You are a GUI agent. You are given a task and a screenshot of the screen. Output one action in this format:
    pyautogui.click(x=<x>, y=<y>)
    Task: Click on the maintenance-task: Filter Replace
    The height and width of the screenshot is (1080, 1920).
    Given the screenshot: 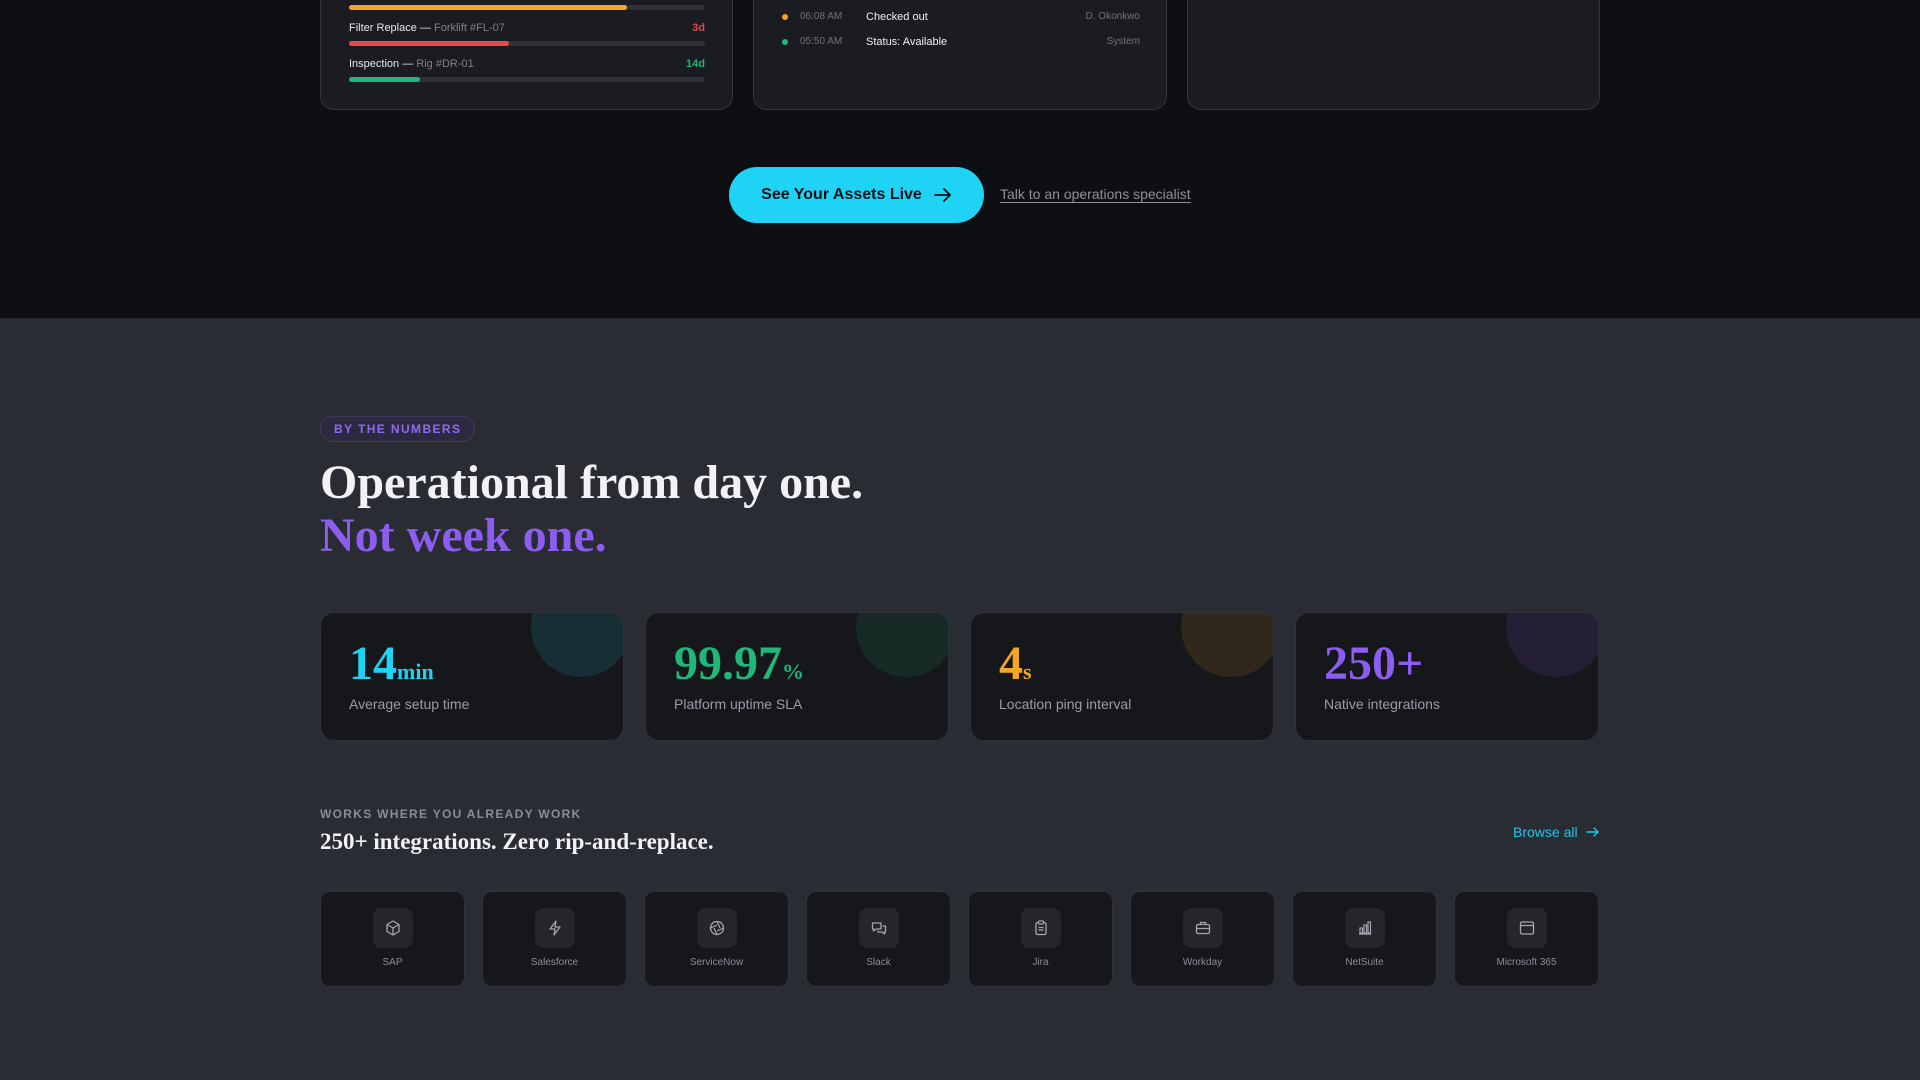 What is the action you would take?
    pyautogui.click(x=383, y=28)
    